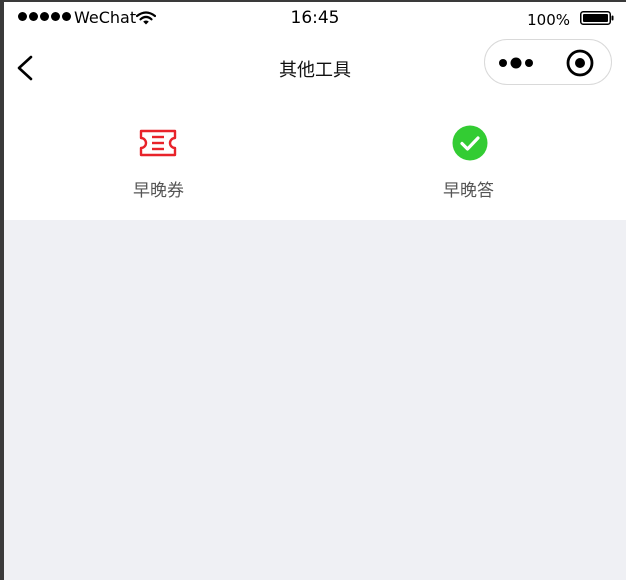 The width and height of the screenshot is (626, 580). What do you see at coordinates (468, 191) in the screenshot?
I see `tool-label: 早晚答` at bounding box center [468, 191].